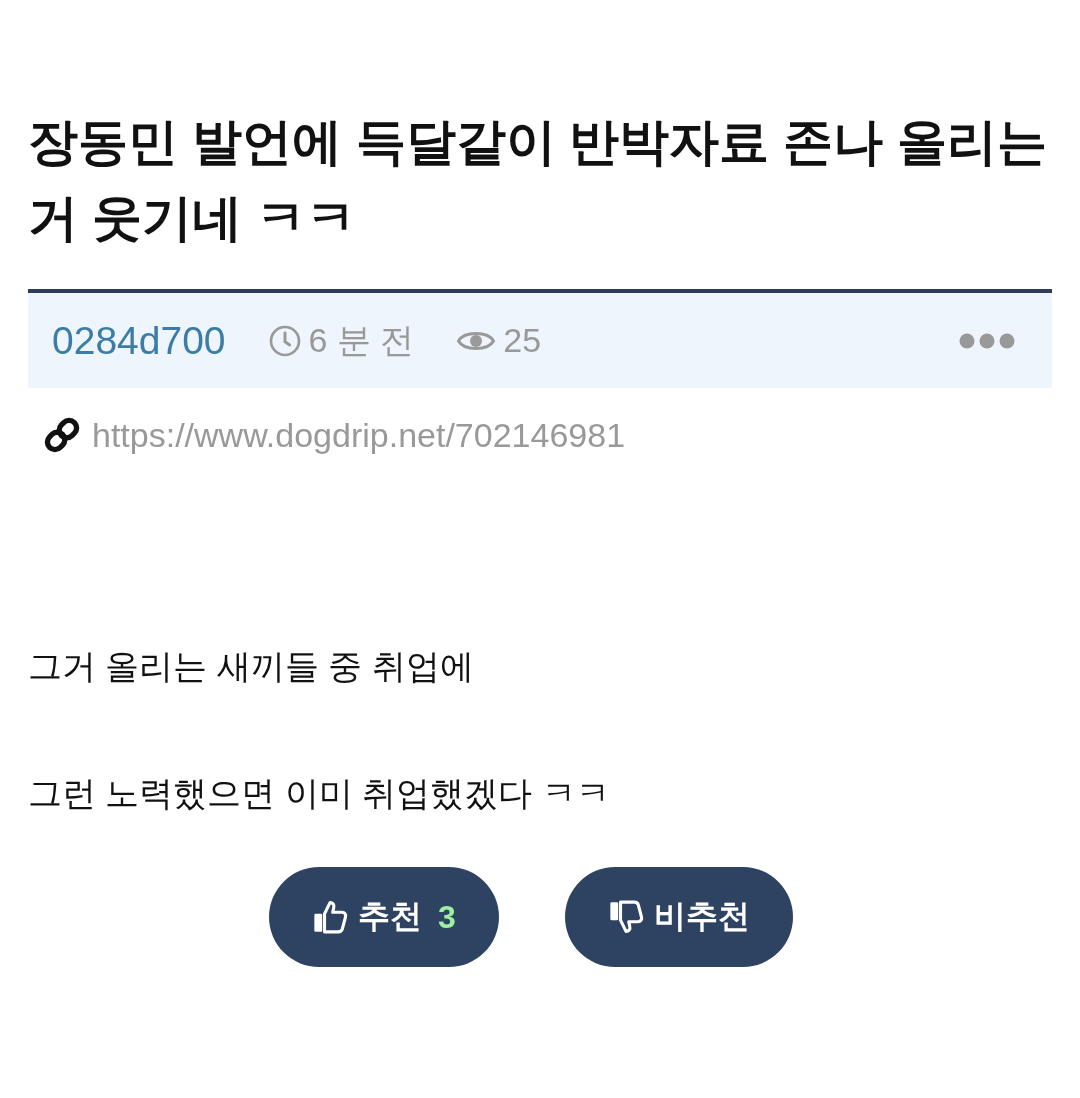 This screenshot has width=1080, height=1098. What do you see at coordinates (251, 666) in the screenshot?
I see `body-text: 그거 올리는 새끼들 중 취업에` at bounding box center [251, 666].